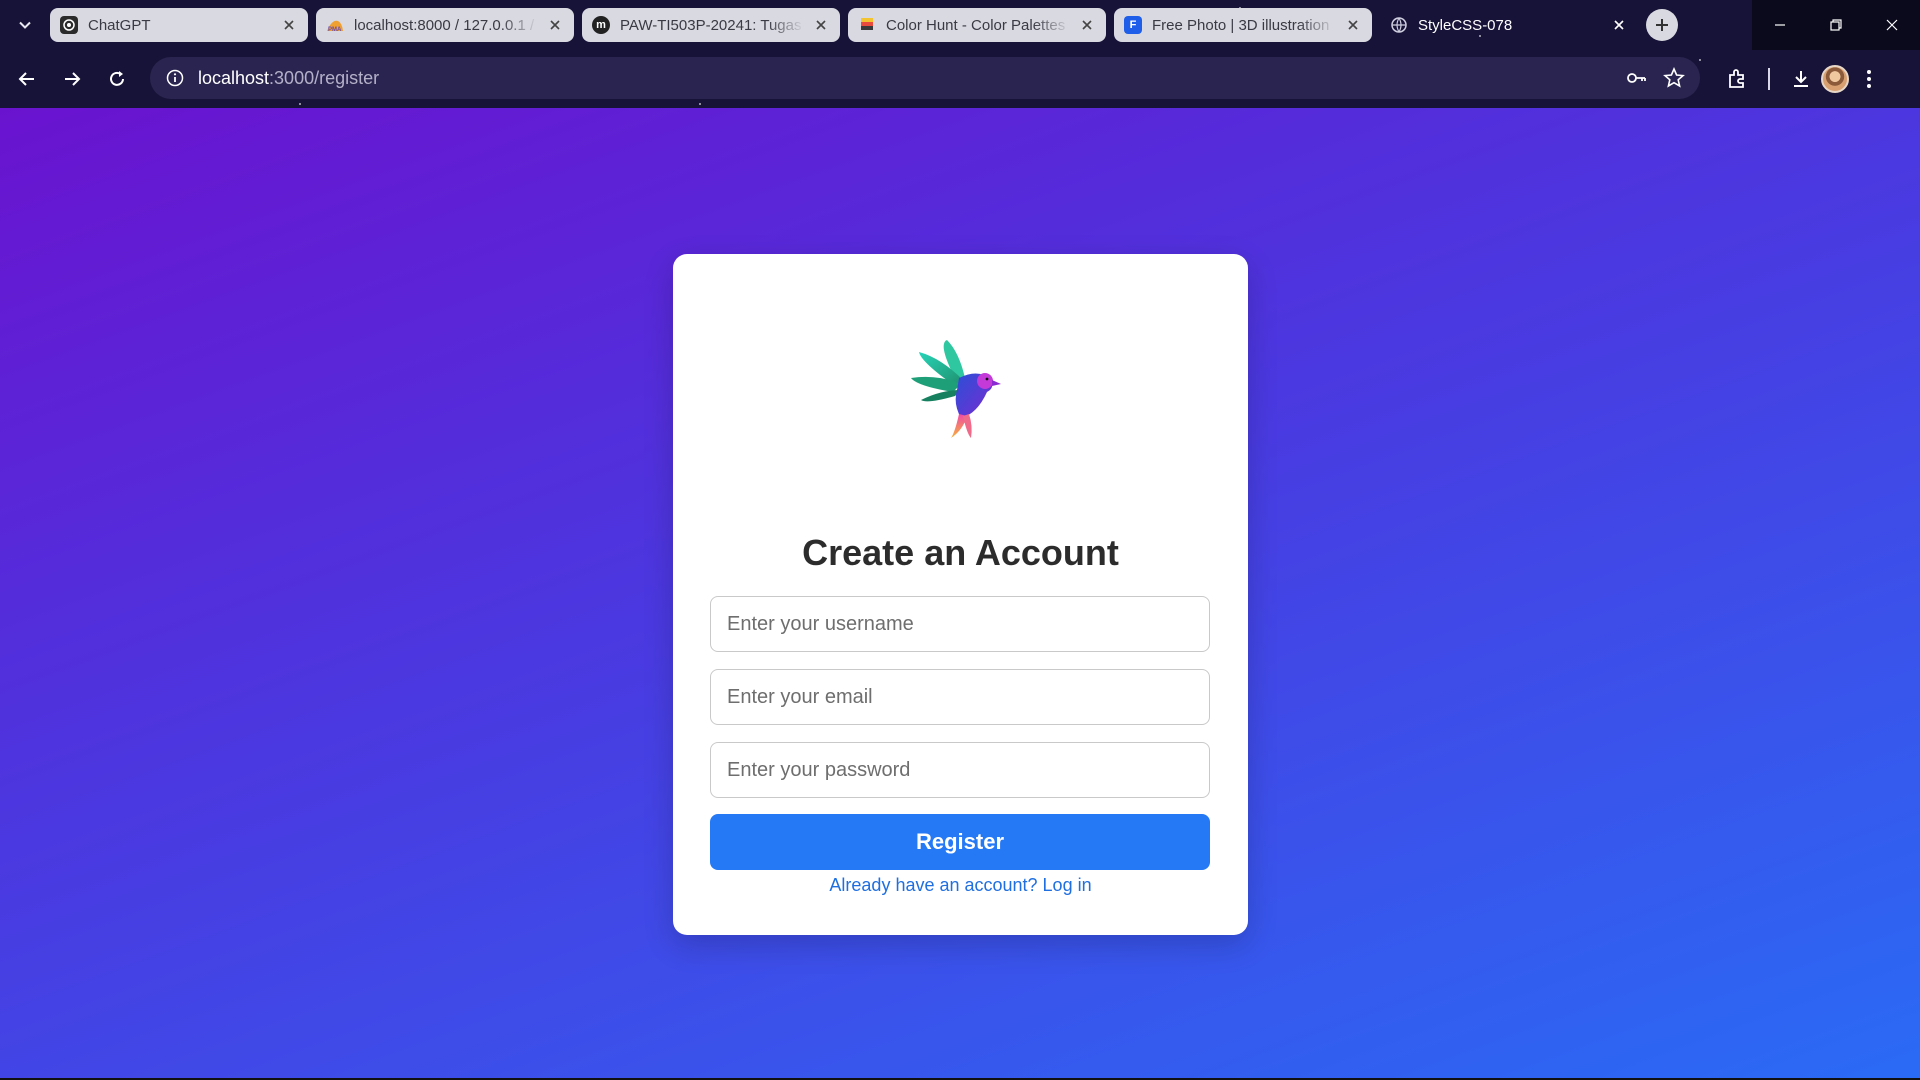  Describe the element at coordinates (960, 885) in the screenshot. I see `login-link: Already have an account? Log in` at that location.